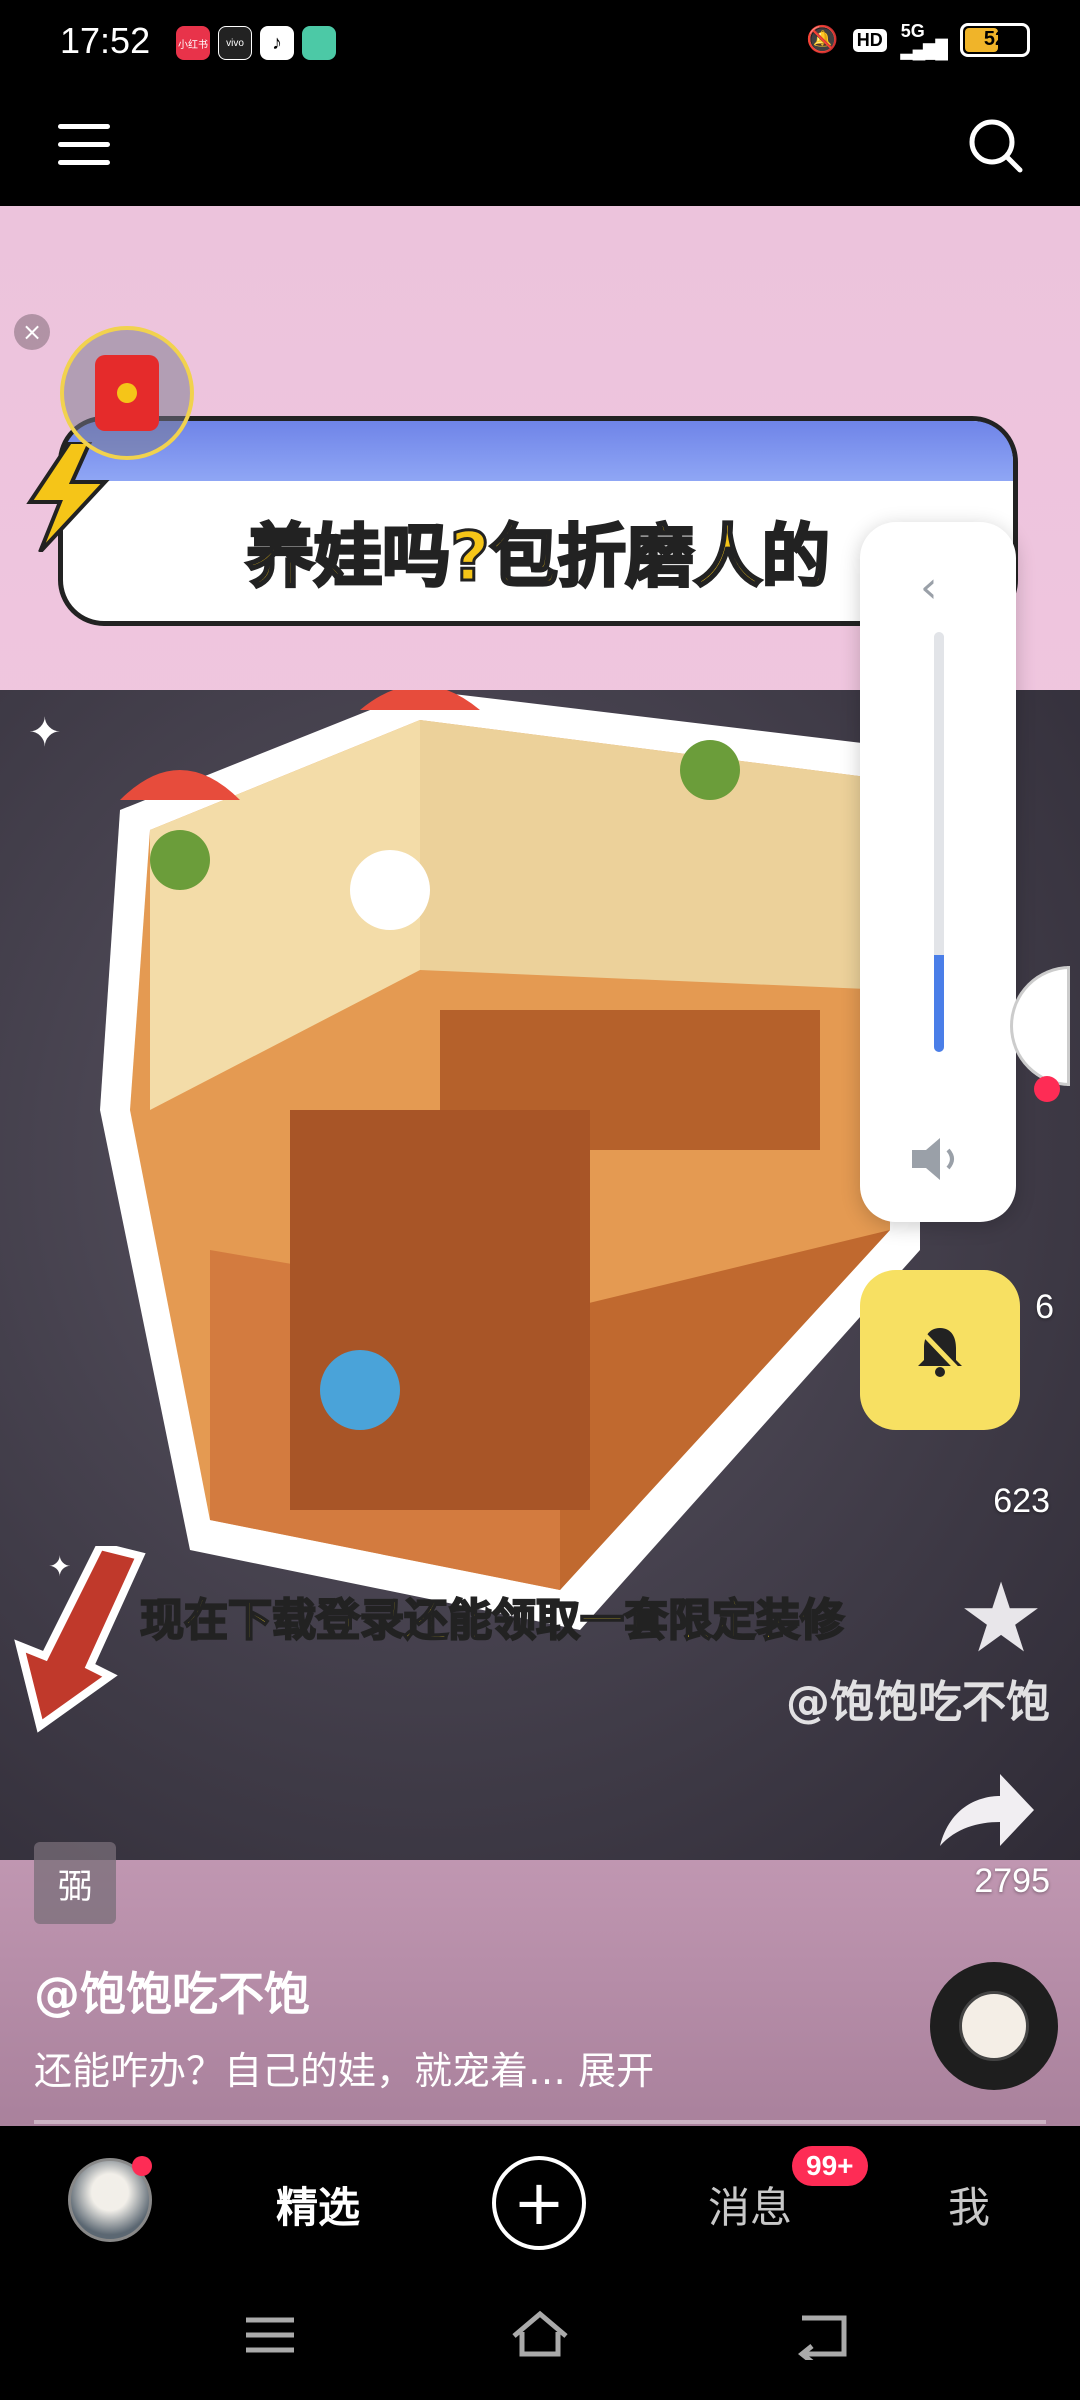 The height and width of the screenshot is (2400, 1080). Describe the element at coordinates (142, 2166) in the screenshot. I see `notification-dot` at that location.